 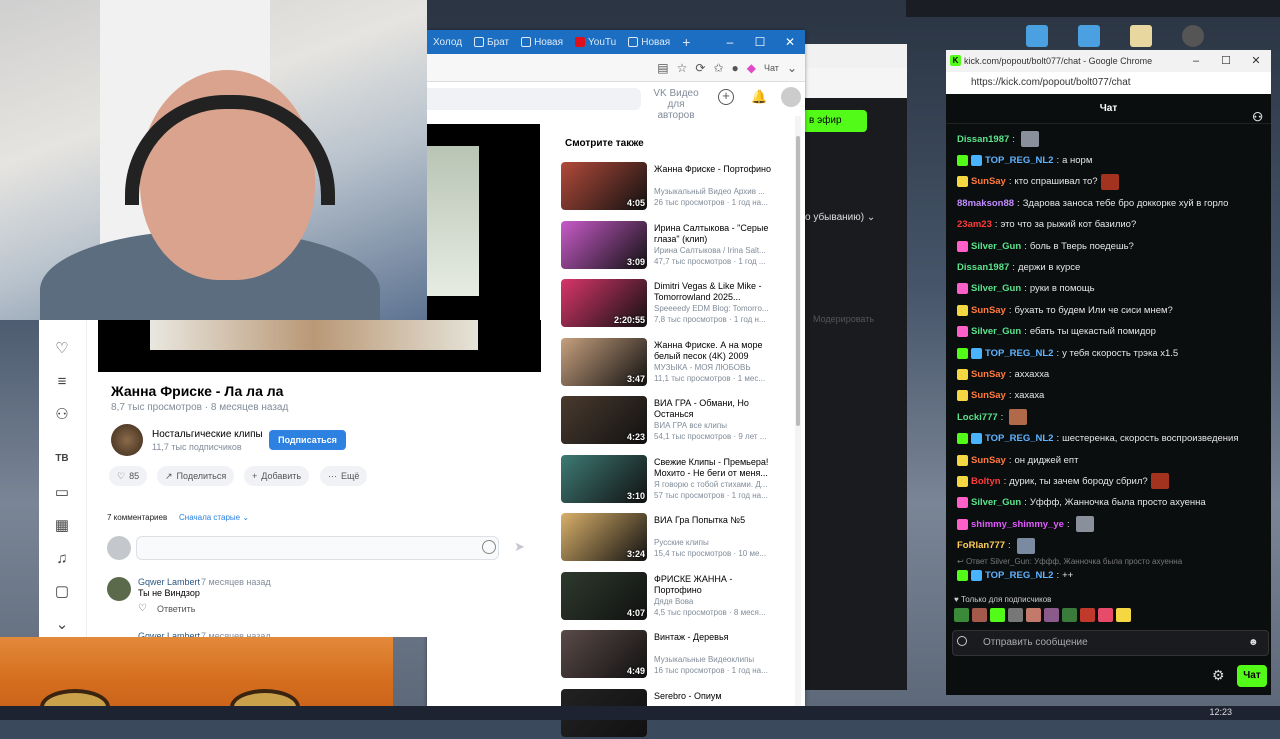 I want to click on clapper-icon: ▦, so click(x=62, y=526).